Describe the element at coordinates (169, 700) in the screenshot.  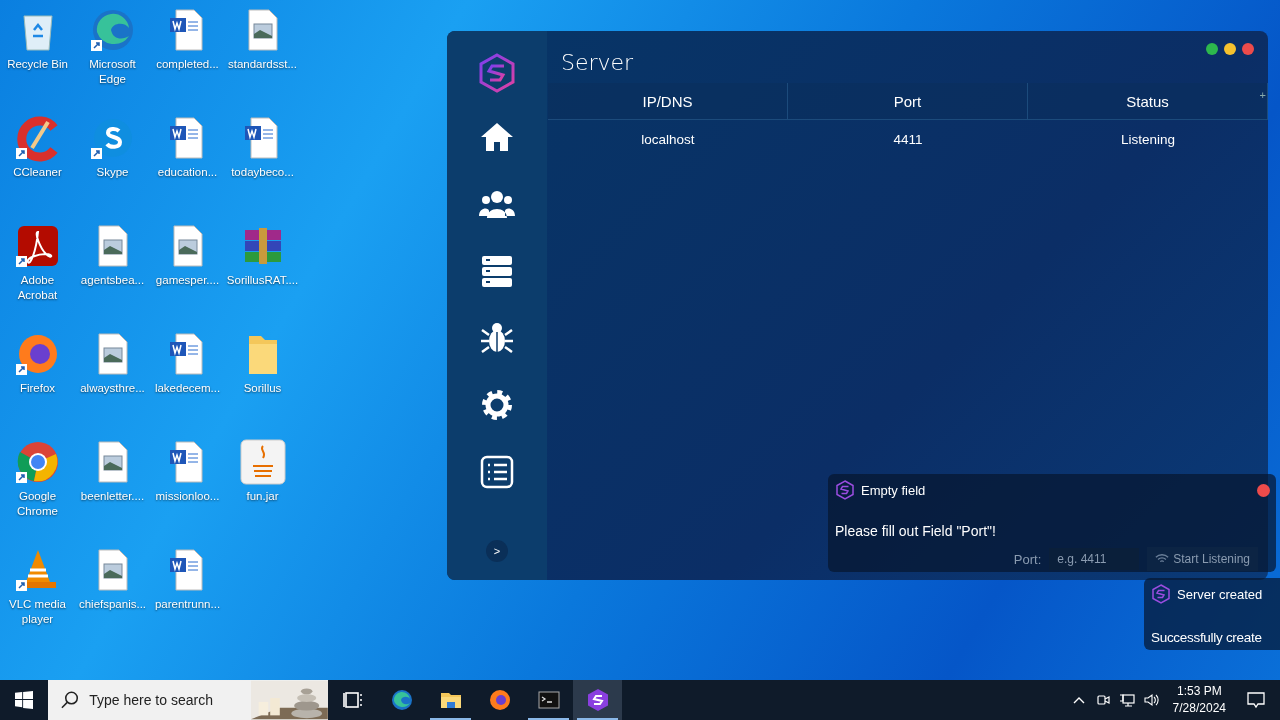
I see `search-input: Type here to search` at that location.